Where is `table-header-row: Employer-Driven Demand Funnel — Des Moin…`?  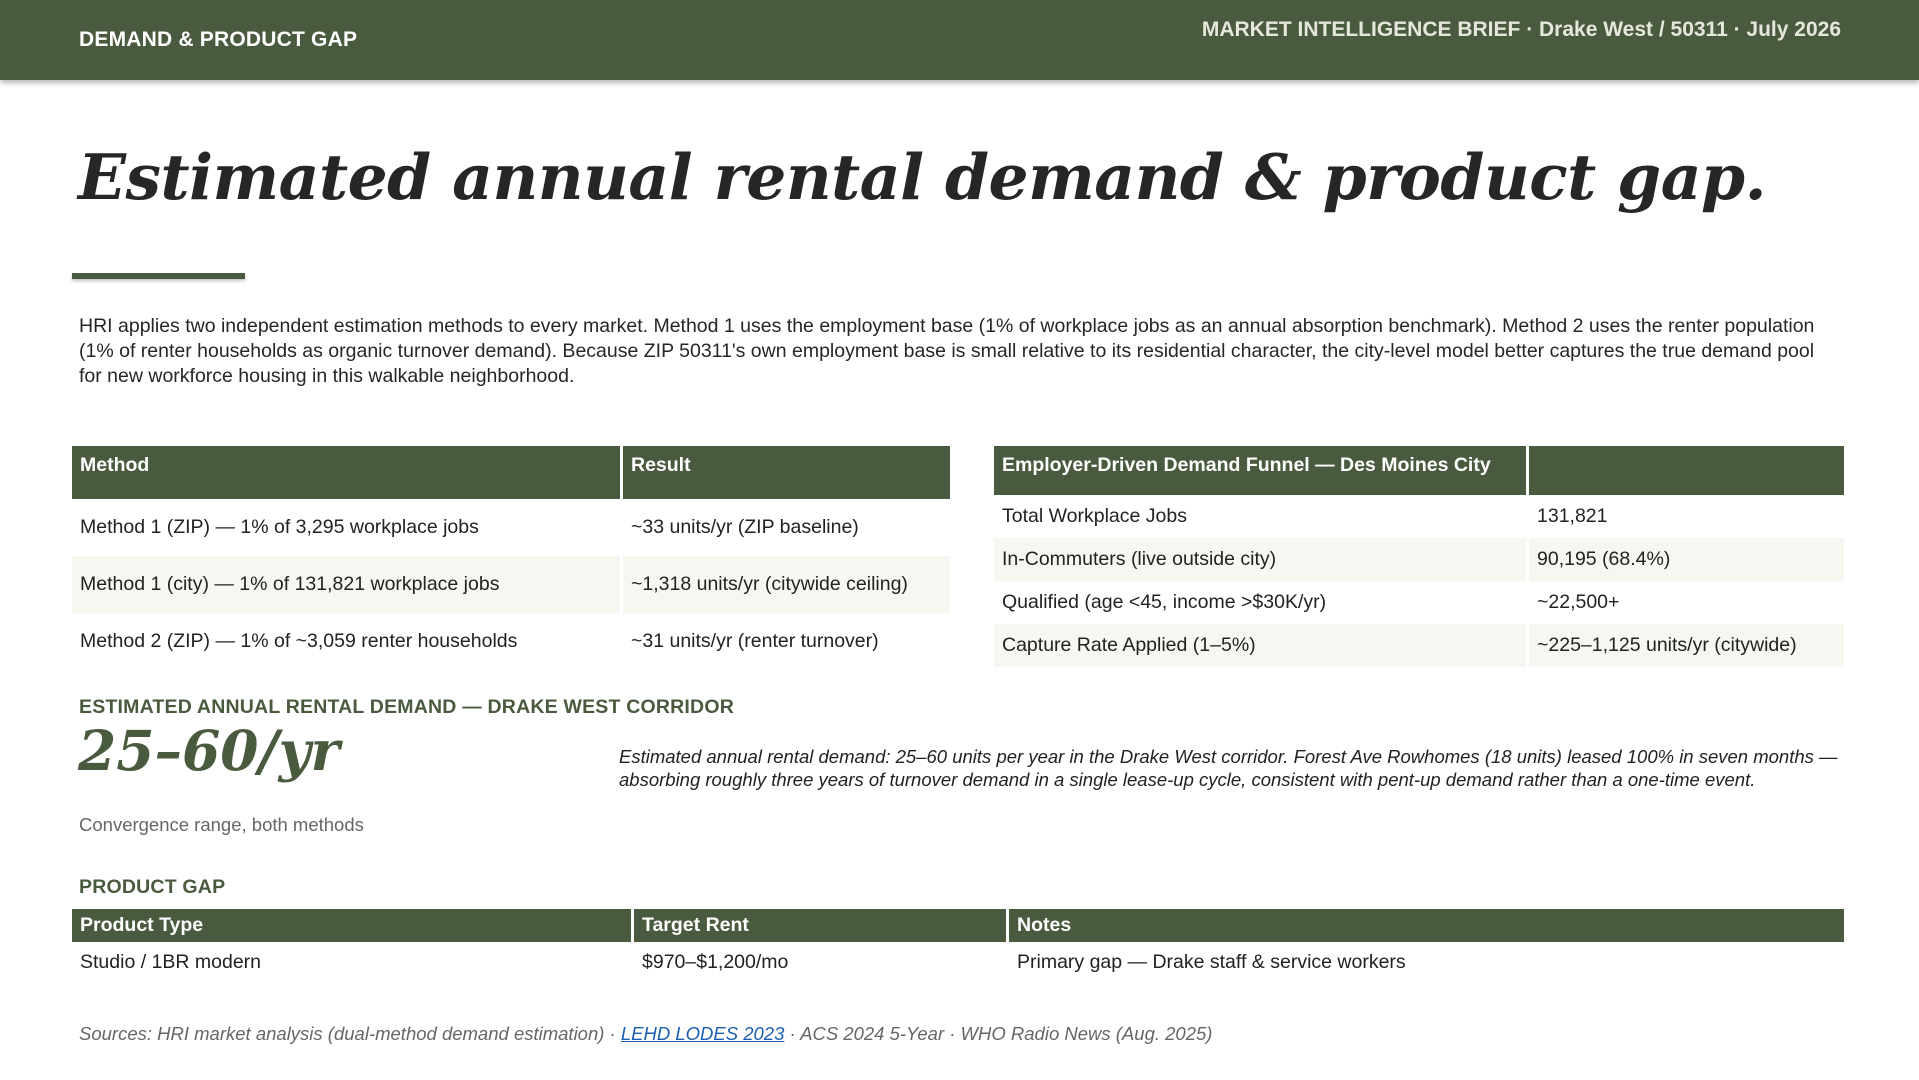
table-header-row: Employer-Driven Demand Funnel — Des Moin… is located at coordinates (1419, 470).